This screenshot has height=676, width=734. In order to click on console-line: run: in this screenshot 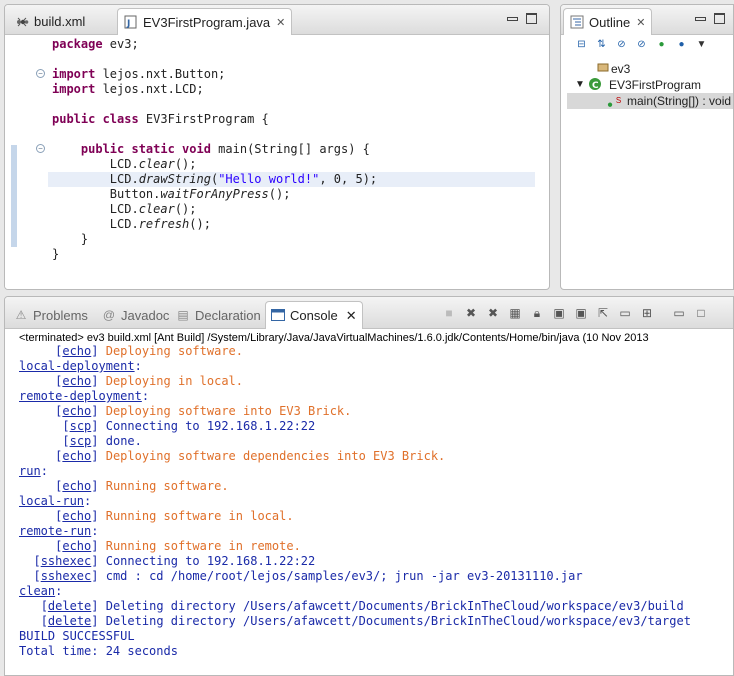, I will do `click(355, 471)`.